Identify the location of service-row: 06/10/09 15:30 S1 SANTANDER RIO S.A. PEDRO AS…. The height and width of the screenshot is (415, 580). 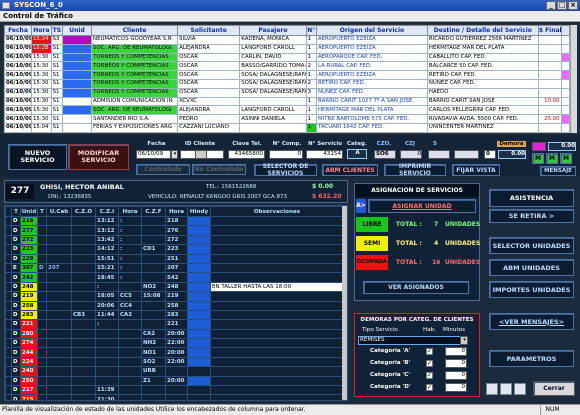
(287, 119).